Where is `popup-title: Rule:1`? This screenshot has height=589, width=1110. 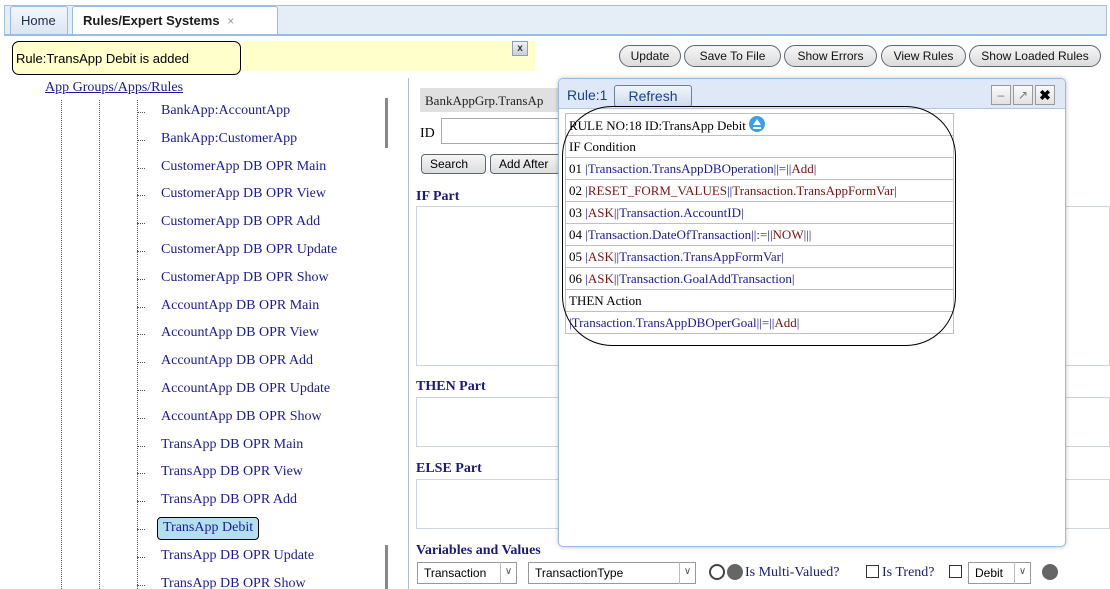
popup-title: Rule:1 is located at coordinates (587, 95).